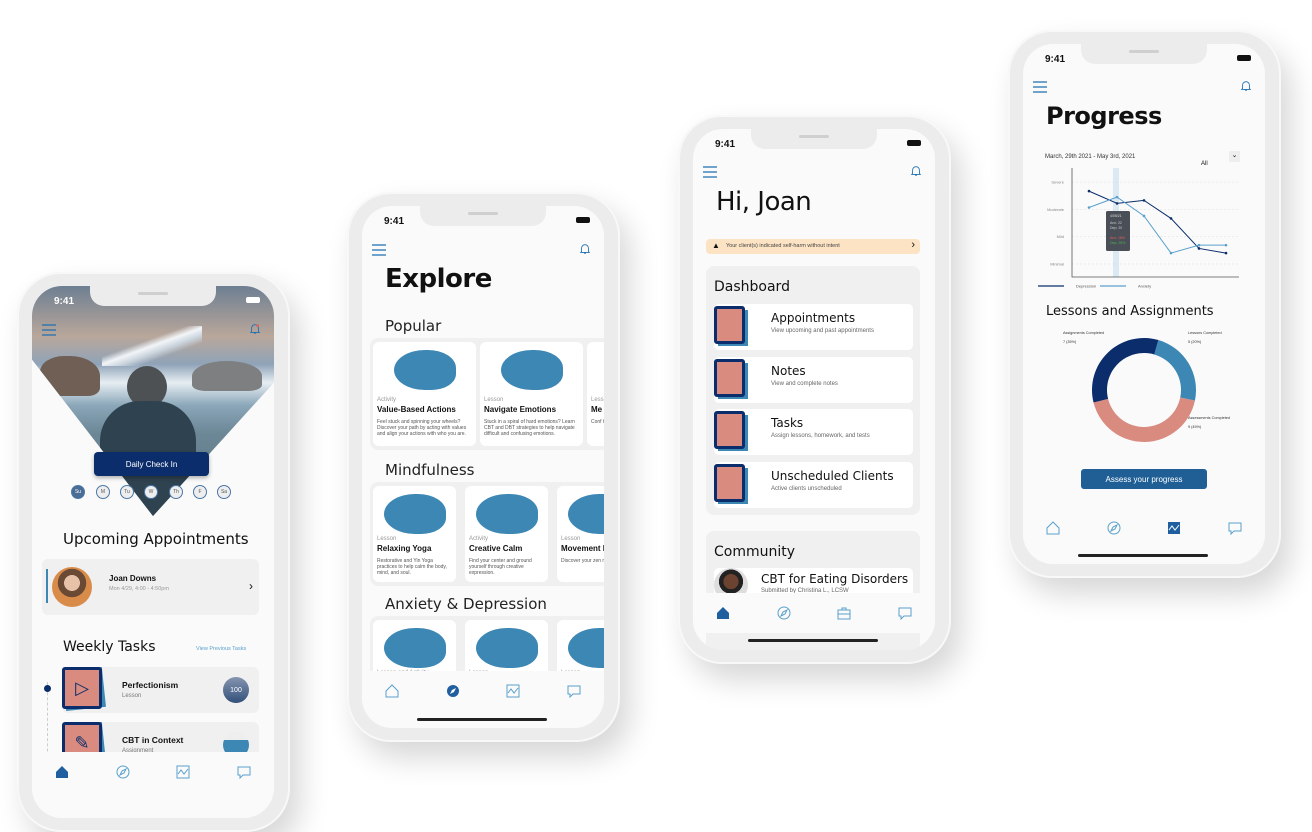 This screenshot has height=832, width=1312. What do you see at coordinates (729, 430) in the screenshot?
I see `checklist-icon` at bounding box center [729, 430].